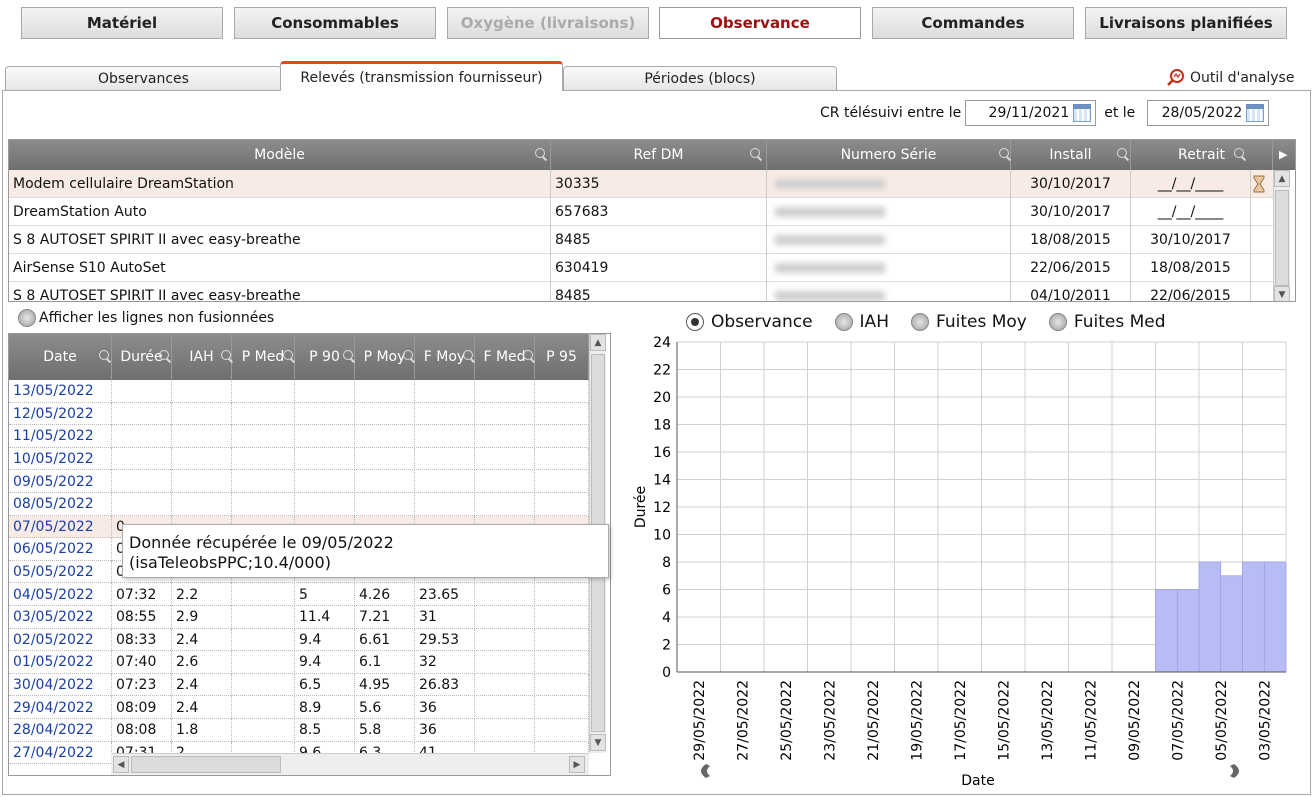  Describe the element at coordinates (146, 318) in the screenshot. I see `show-unmerged-toggle: Afficher les lignes non fusionnées` at that location.